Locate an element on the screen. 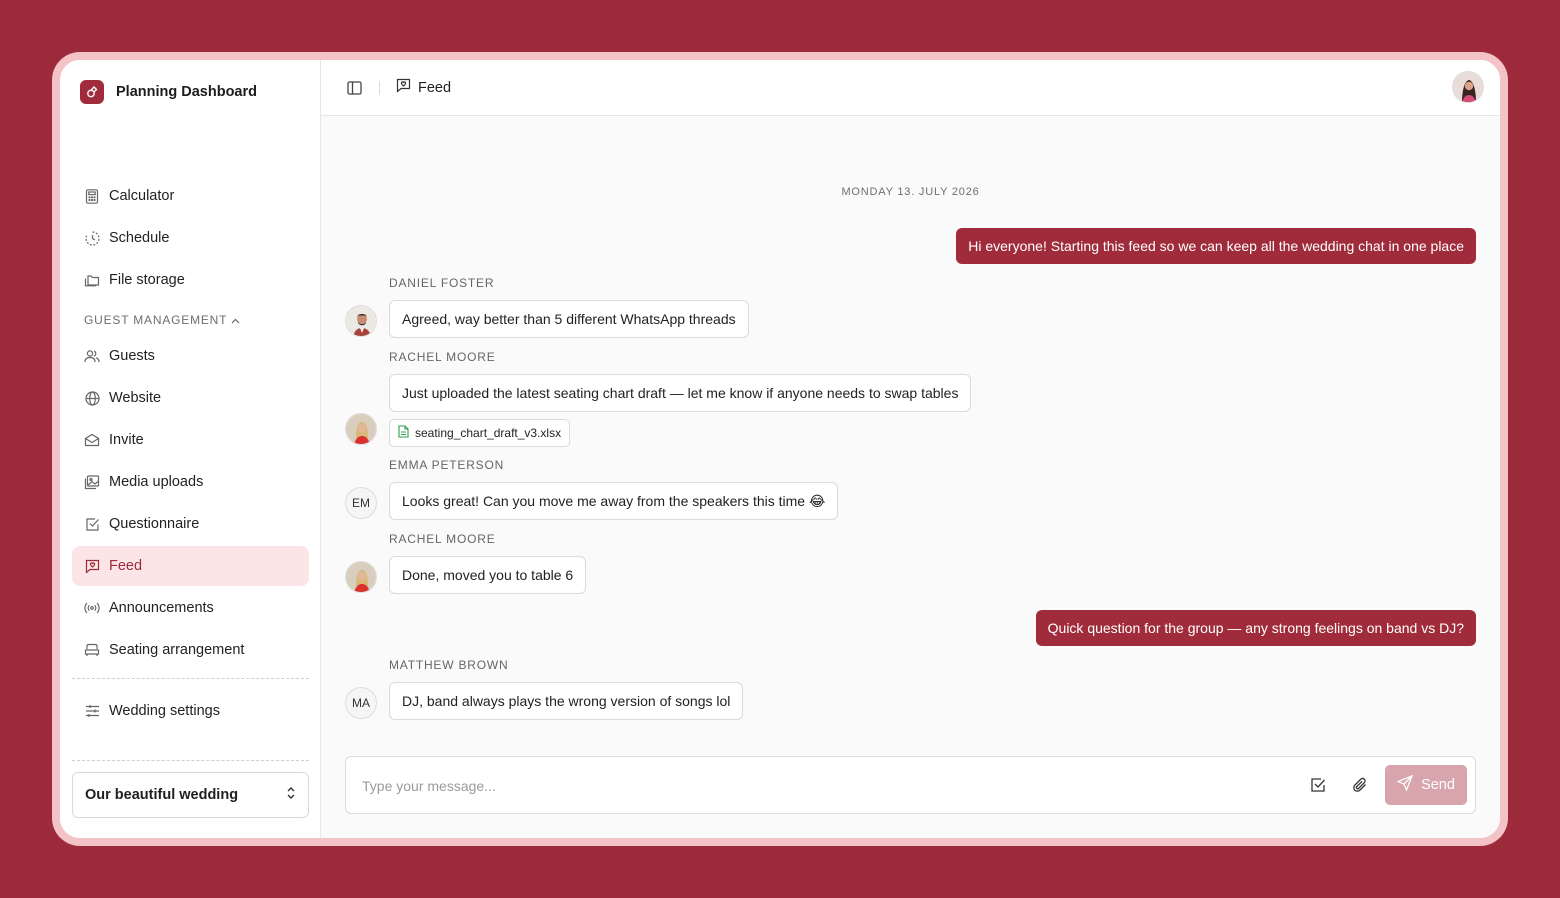 This screenshot has width=1560, height=898. broadcast-icon is located at coordinates (92, 608).